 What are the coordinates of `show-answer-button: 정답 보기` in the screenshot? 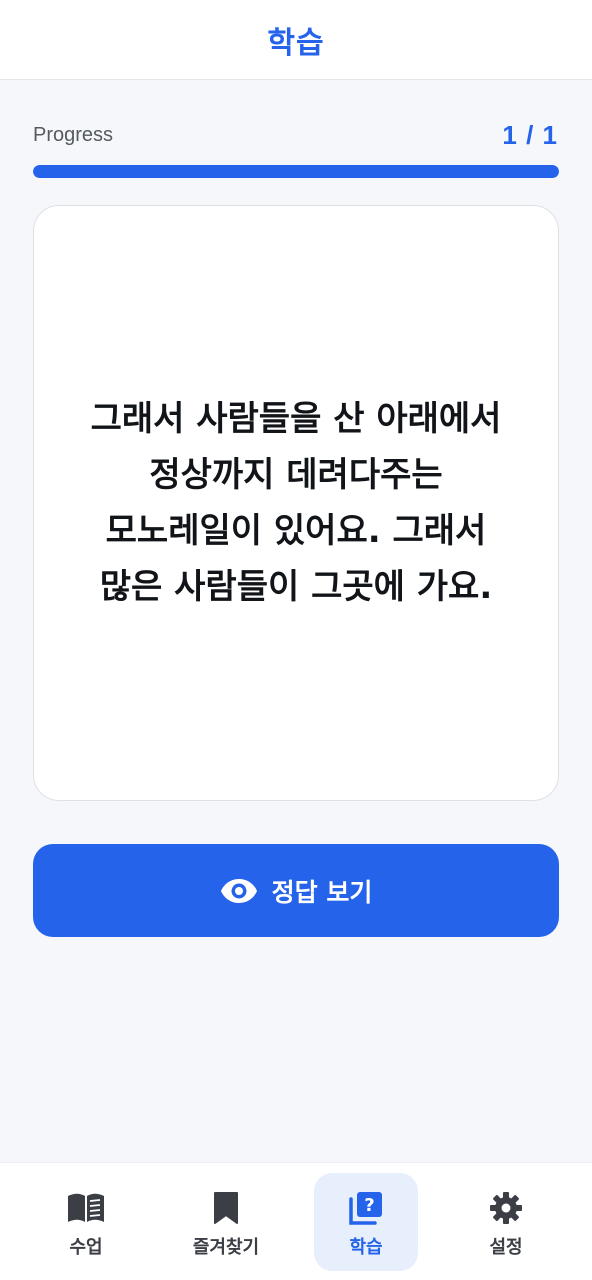 It's located at (296, 890).